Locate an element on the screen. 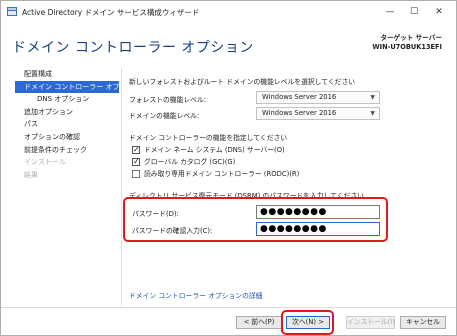  functional-level-heading: 新しいフォレストおよびルート ドメインの機能レベルを選択してください is located at coordinates (242, 82).